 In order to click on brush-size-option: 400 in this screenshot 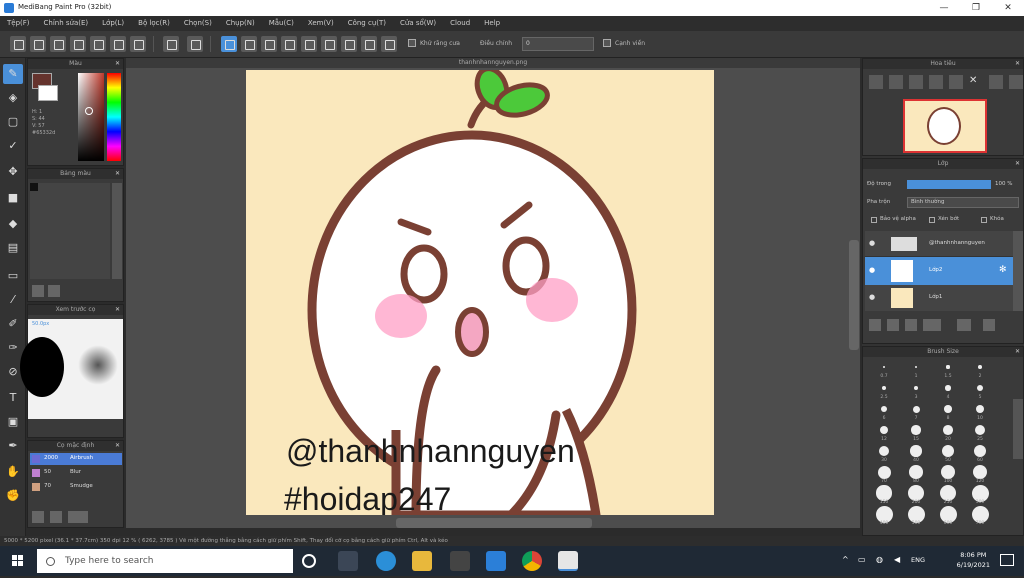, I will do `click(884, 515)`.